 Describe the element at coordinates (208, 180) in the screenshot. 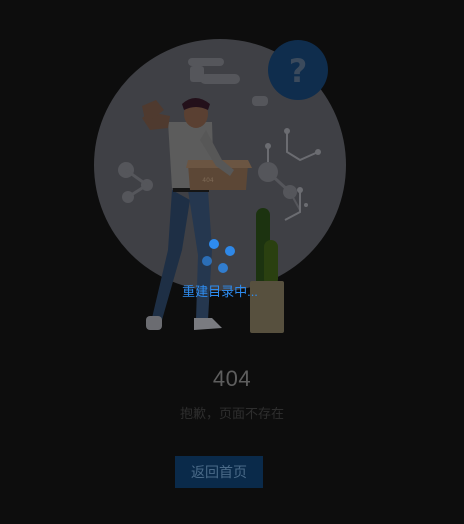

I see `box-label: 404` at that location.